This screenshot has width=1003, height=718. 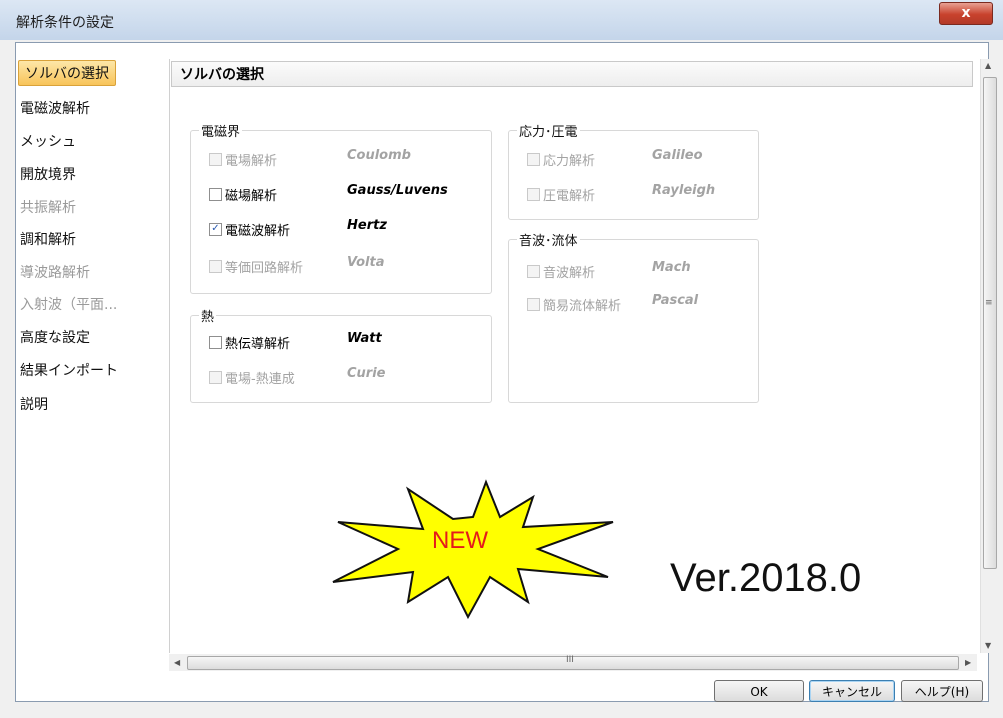 What do you see at coordinates (379, 155) in the screenshot?
I see `solver-name: Coulomb` at bounding box center [379, 155].